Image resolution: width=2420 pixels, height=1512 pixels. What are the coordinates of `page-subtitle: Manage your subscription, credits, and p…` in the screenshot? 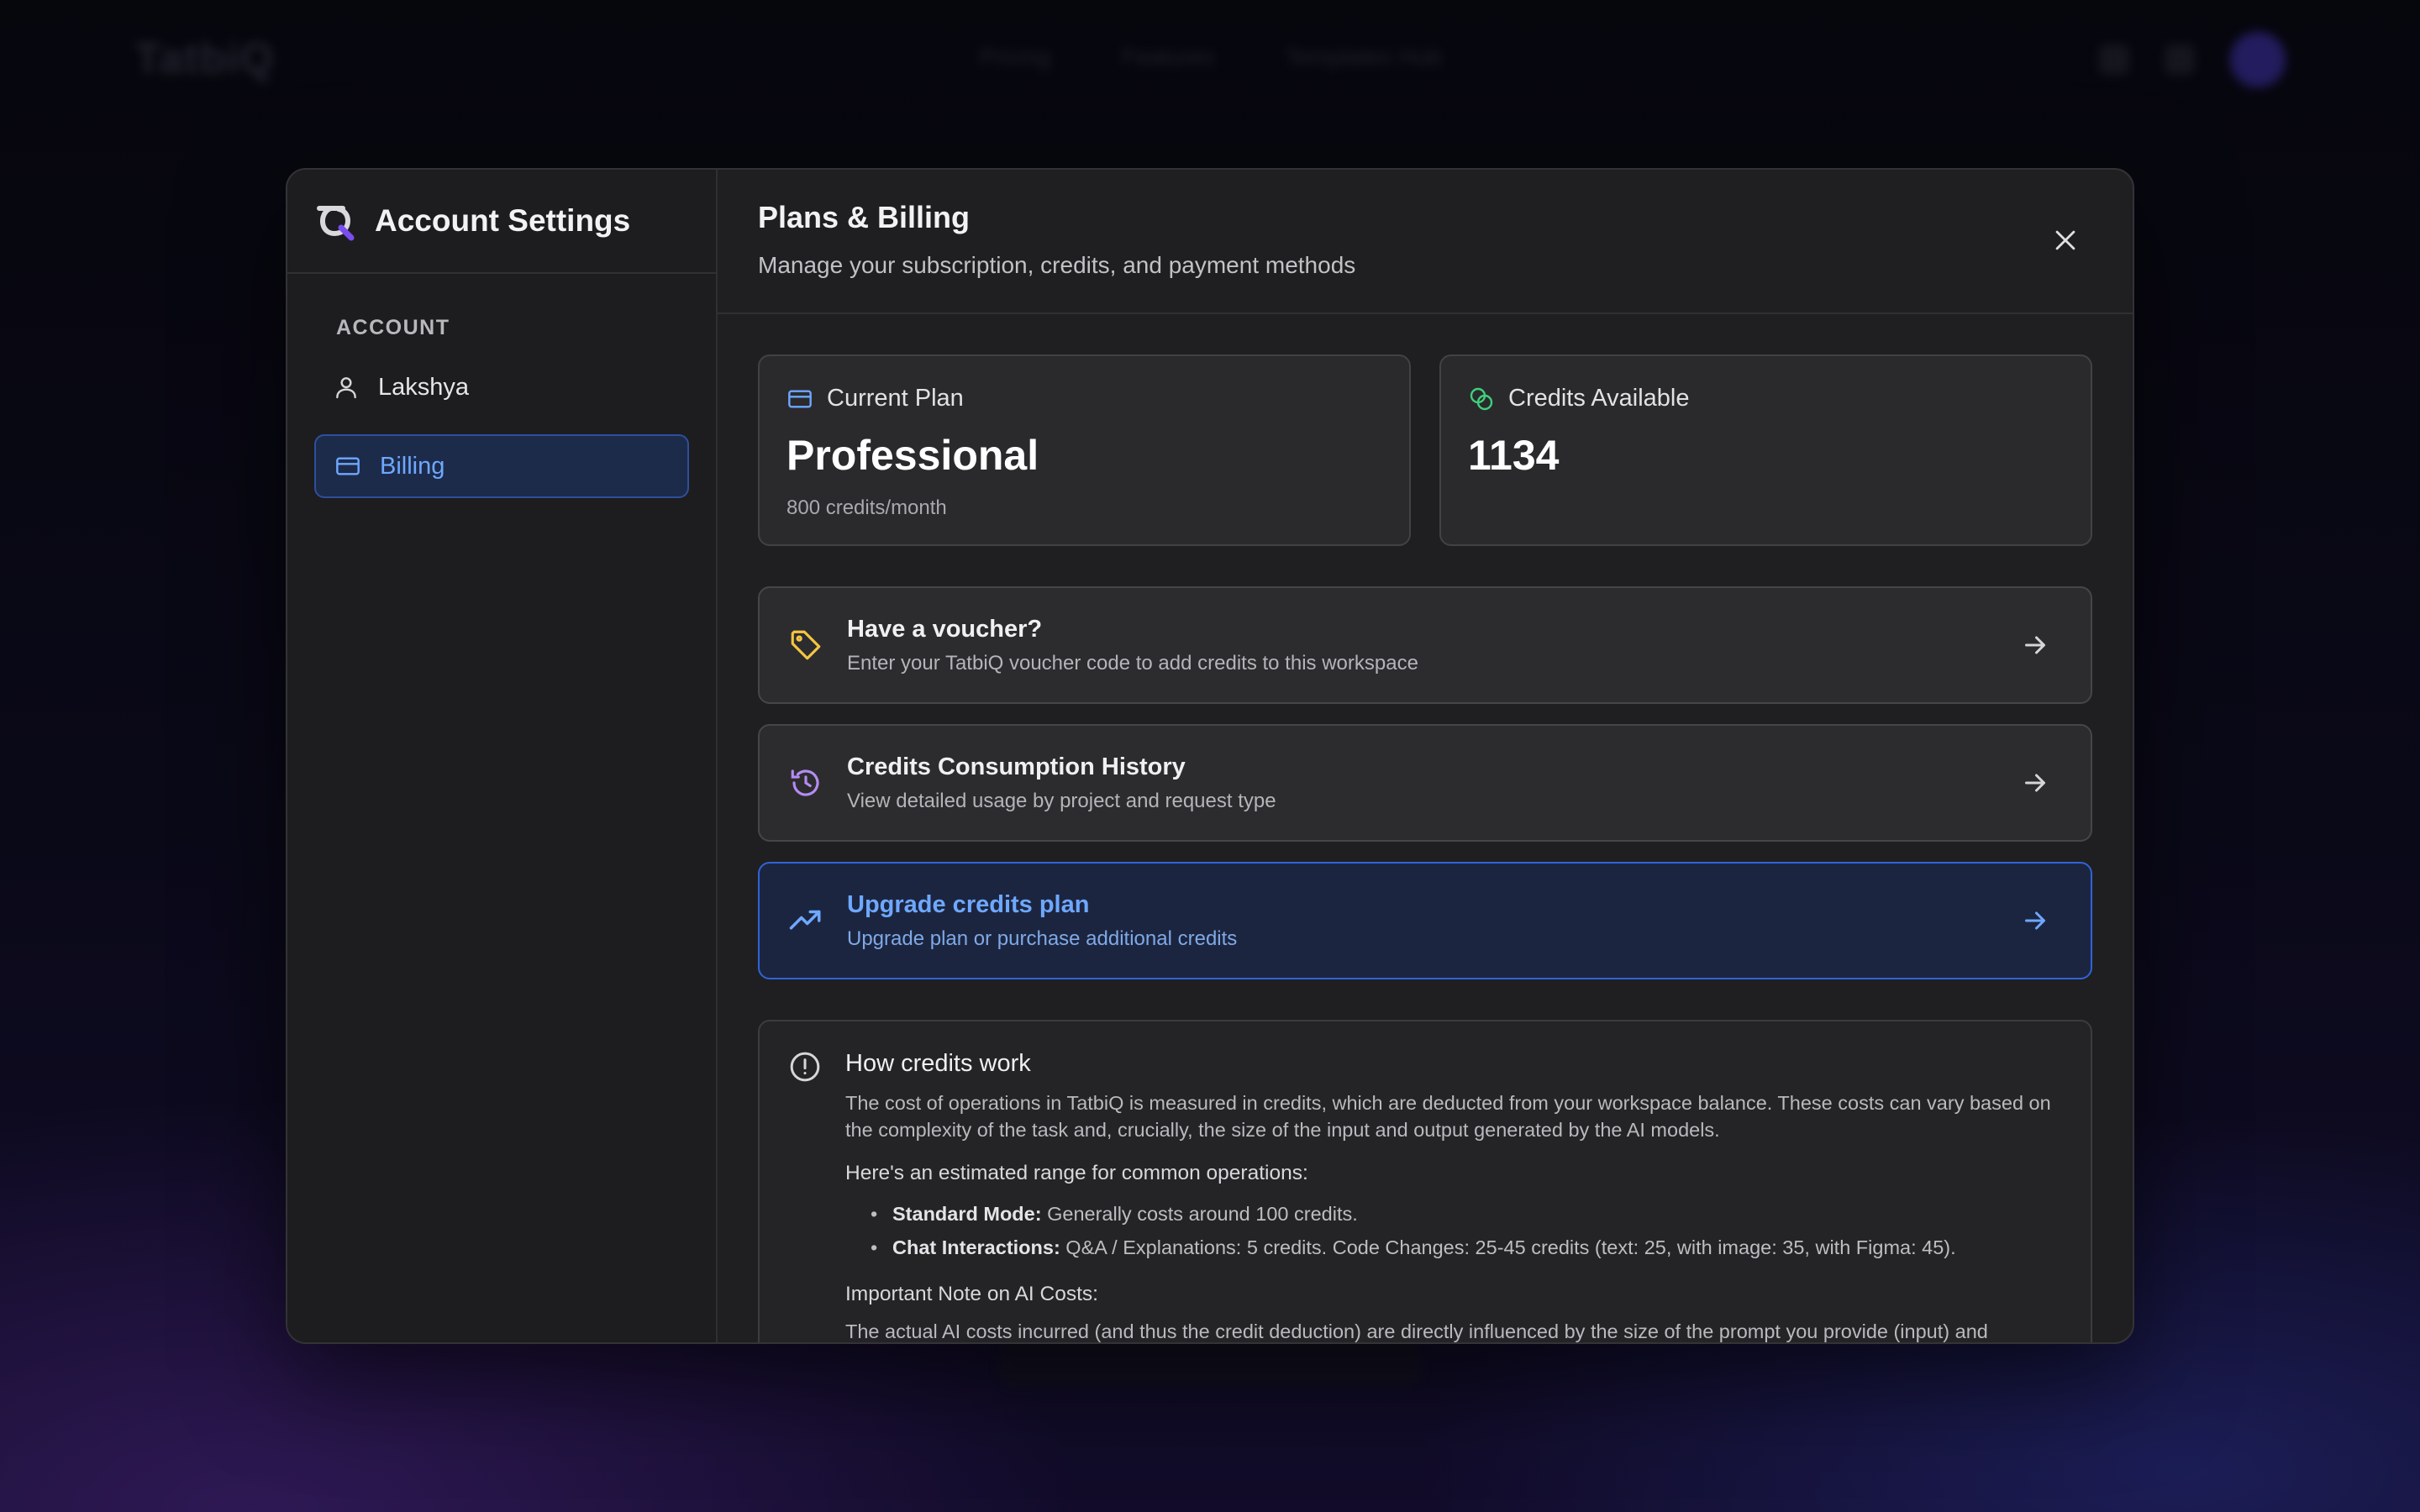 It's located at (1057, 265).